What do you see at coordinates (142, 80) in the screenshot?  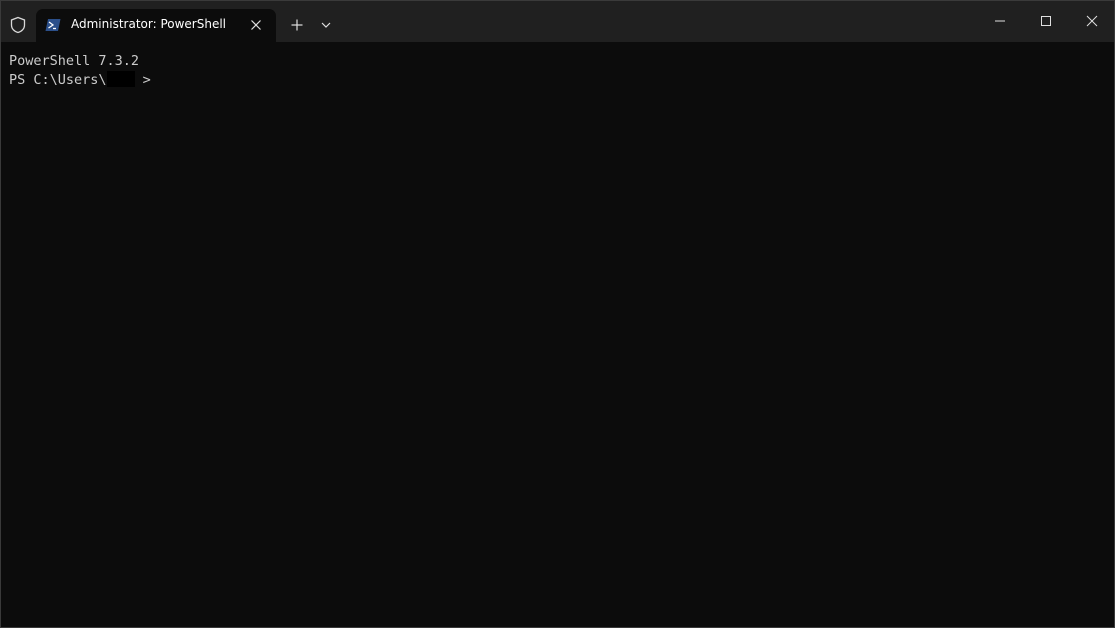 I see `prompt-suffix: >` at bounding box center [142, 80].